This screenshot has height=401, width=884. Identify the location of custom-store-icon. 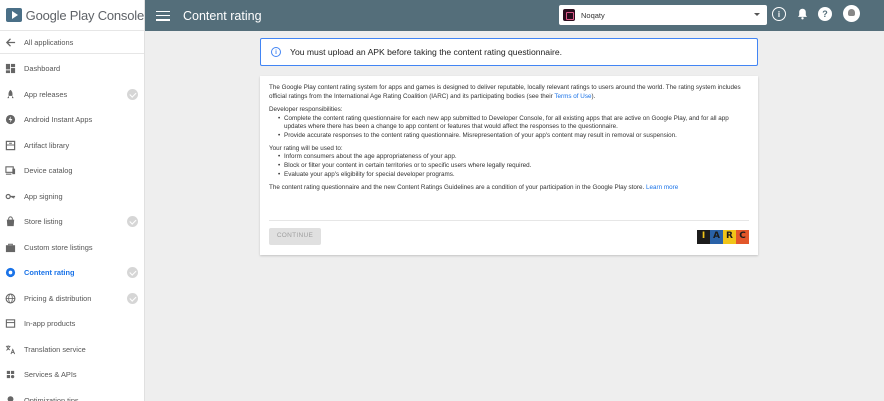
(10, 247).